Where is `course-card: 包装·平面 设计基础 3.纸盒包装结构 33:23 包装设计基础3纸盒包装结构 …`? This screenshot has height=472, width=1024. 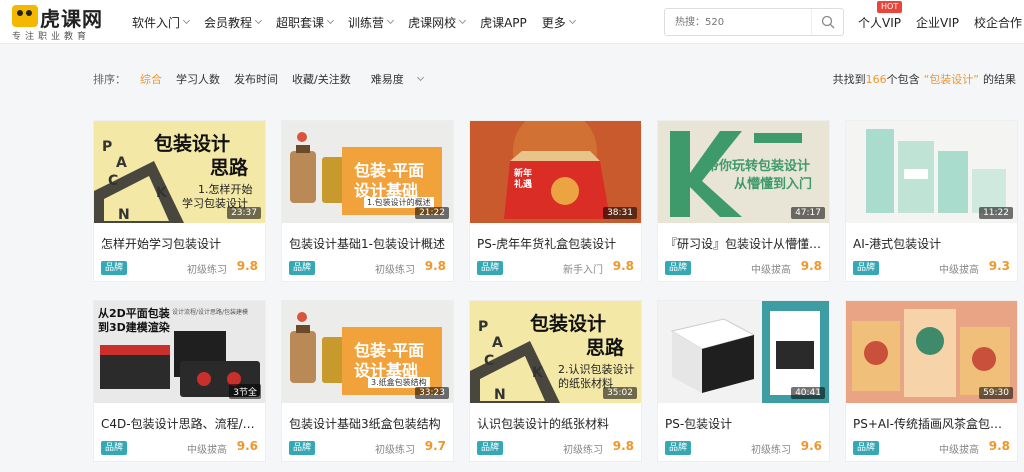
course-card: 包装·平面 设计基础 3.纸盒包装结构 33:23 包装设计基础3纸盒包装结构 … is located at coordinates (367, 381).